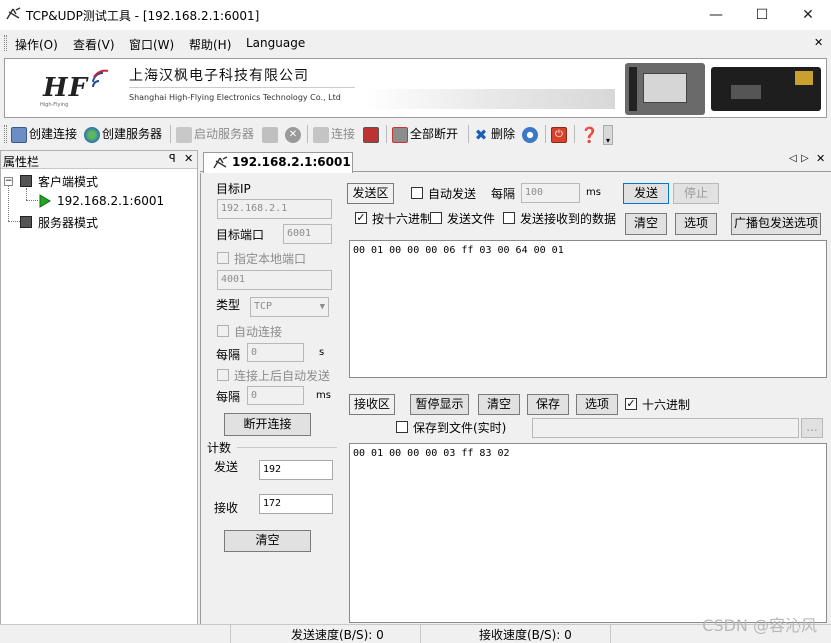 Image resolution: width=831 pixels, height=643 pixels. What do you see at coordinates (307, 234) in the screenshot?
I see `target-port-field: 6001` at bounding box center [307, 234].